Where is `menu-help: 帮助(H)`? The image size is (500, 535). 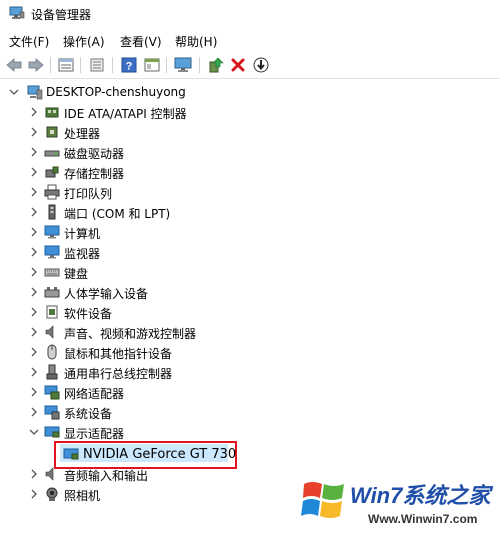 menu-help: 帮助(H) is located at coordinates (196, 41).